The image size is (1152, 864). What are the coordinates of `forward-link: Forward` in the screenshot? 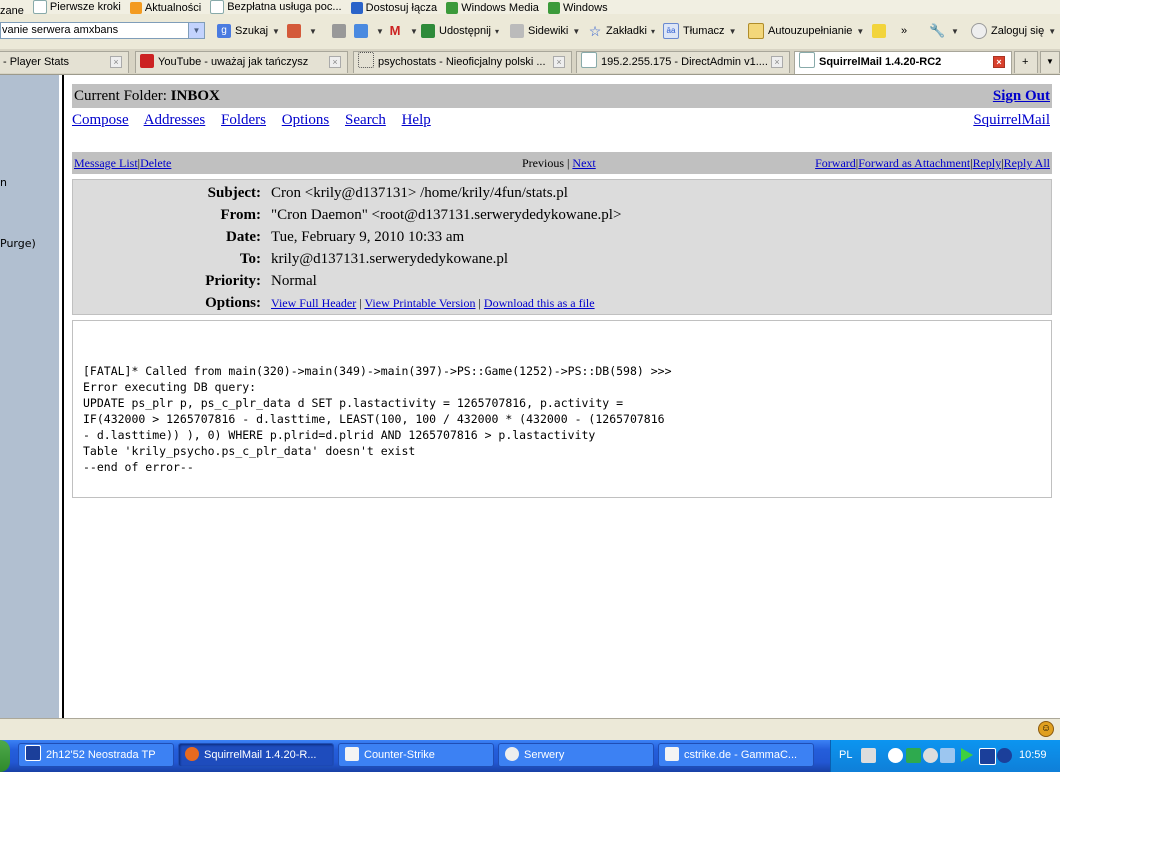 It's located at (835, 163).